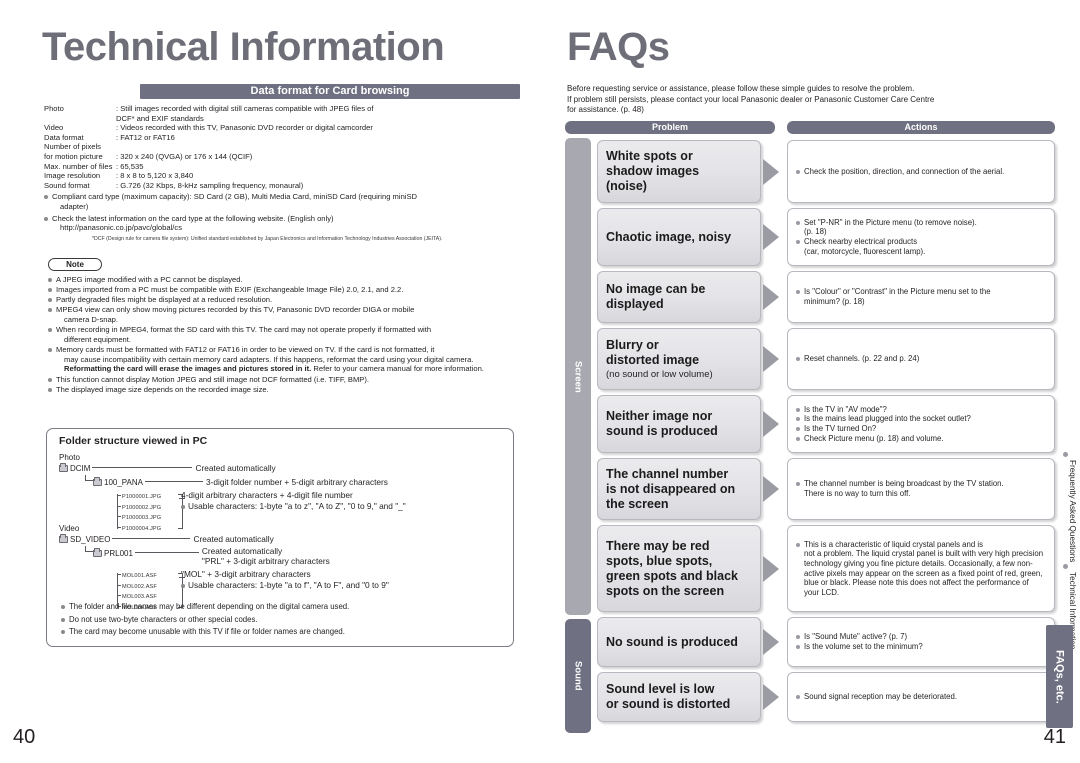  Describe the element at coordinates (1054, 737) in the screenshot. I see `page-number-right: 41` at that location.